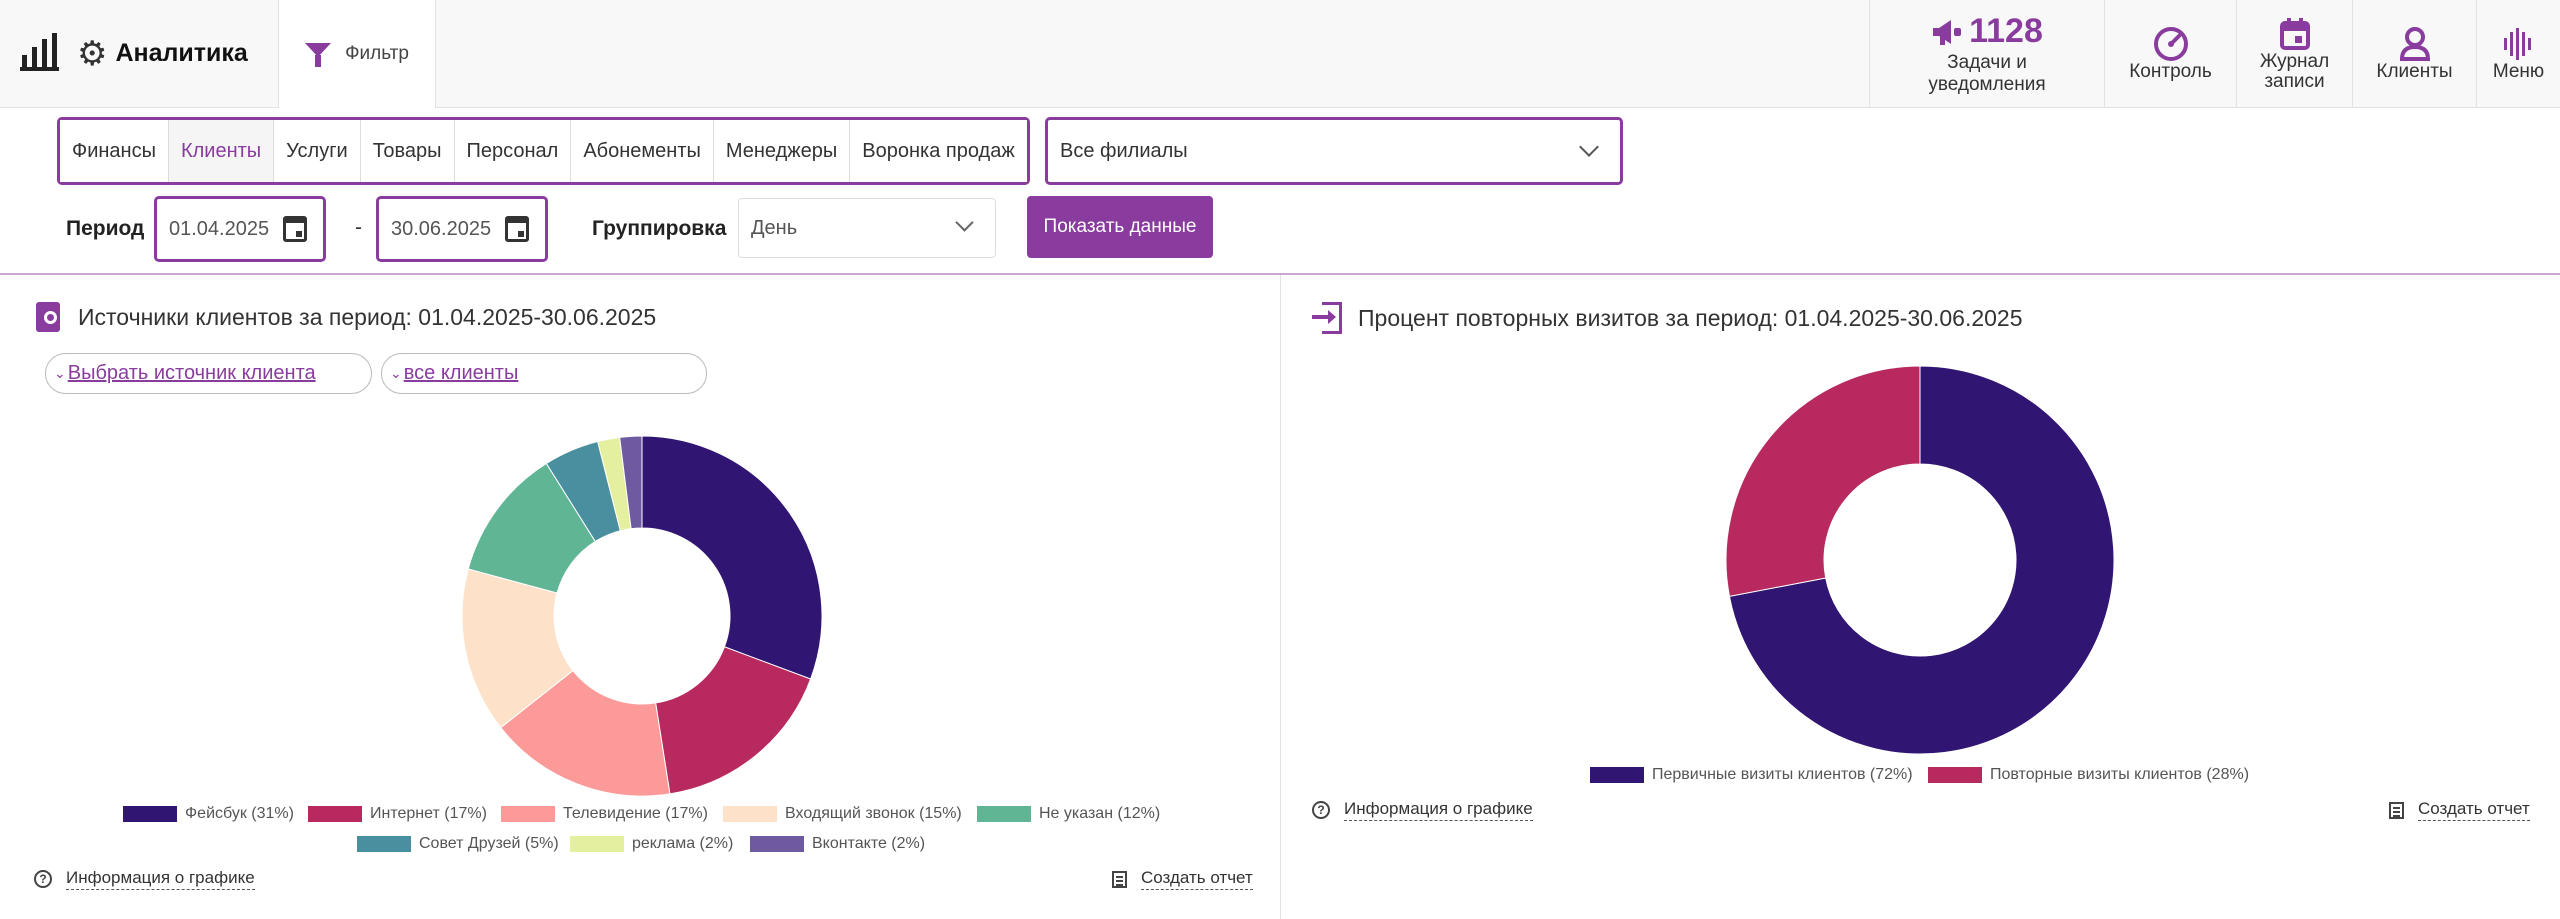  I want to click on right-info-link: ? Информация о графике, so click(1422, 810).